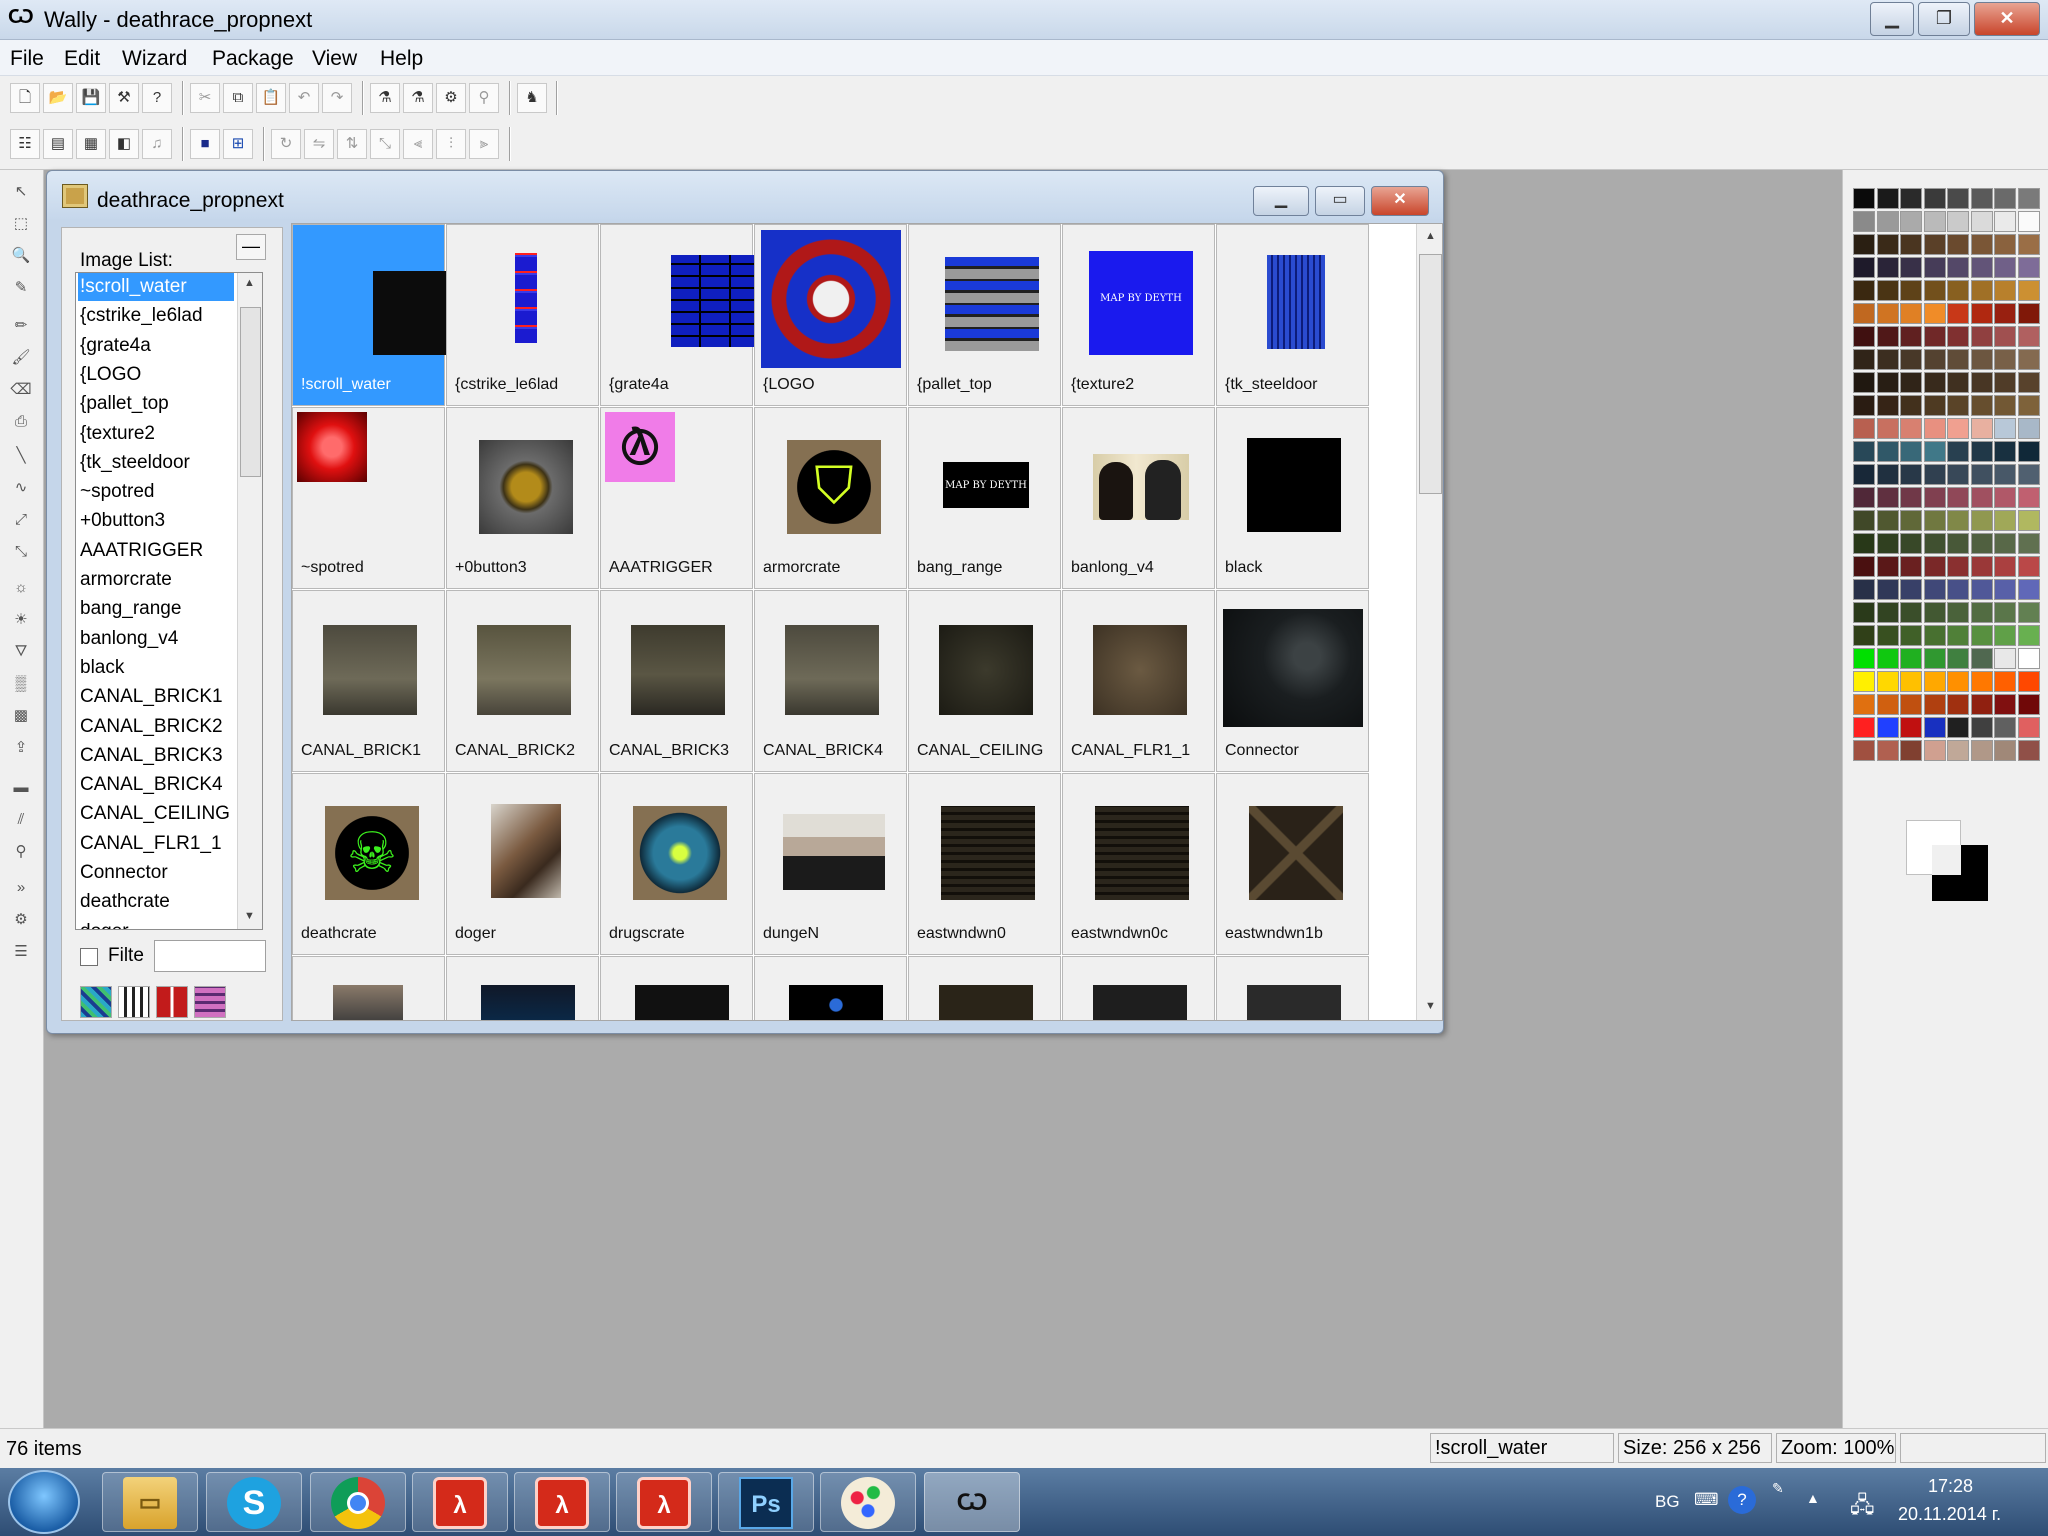  What do you see at coordinates (304, 98) in the screenshot?
I see `undo-icon: ↶` at bounding box center [304, 98].